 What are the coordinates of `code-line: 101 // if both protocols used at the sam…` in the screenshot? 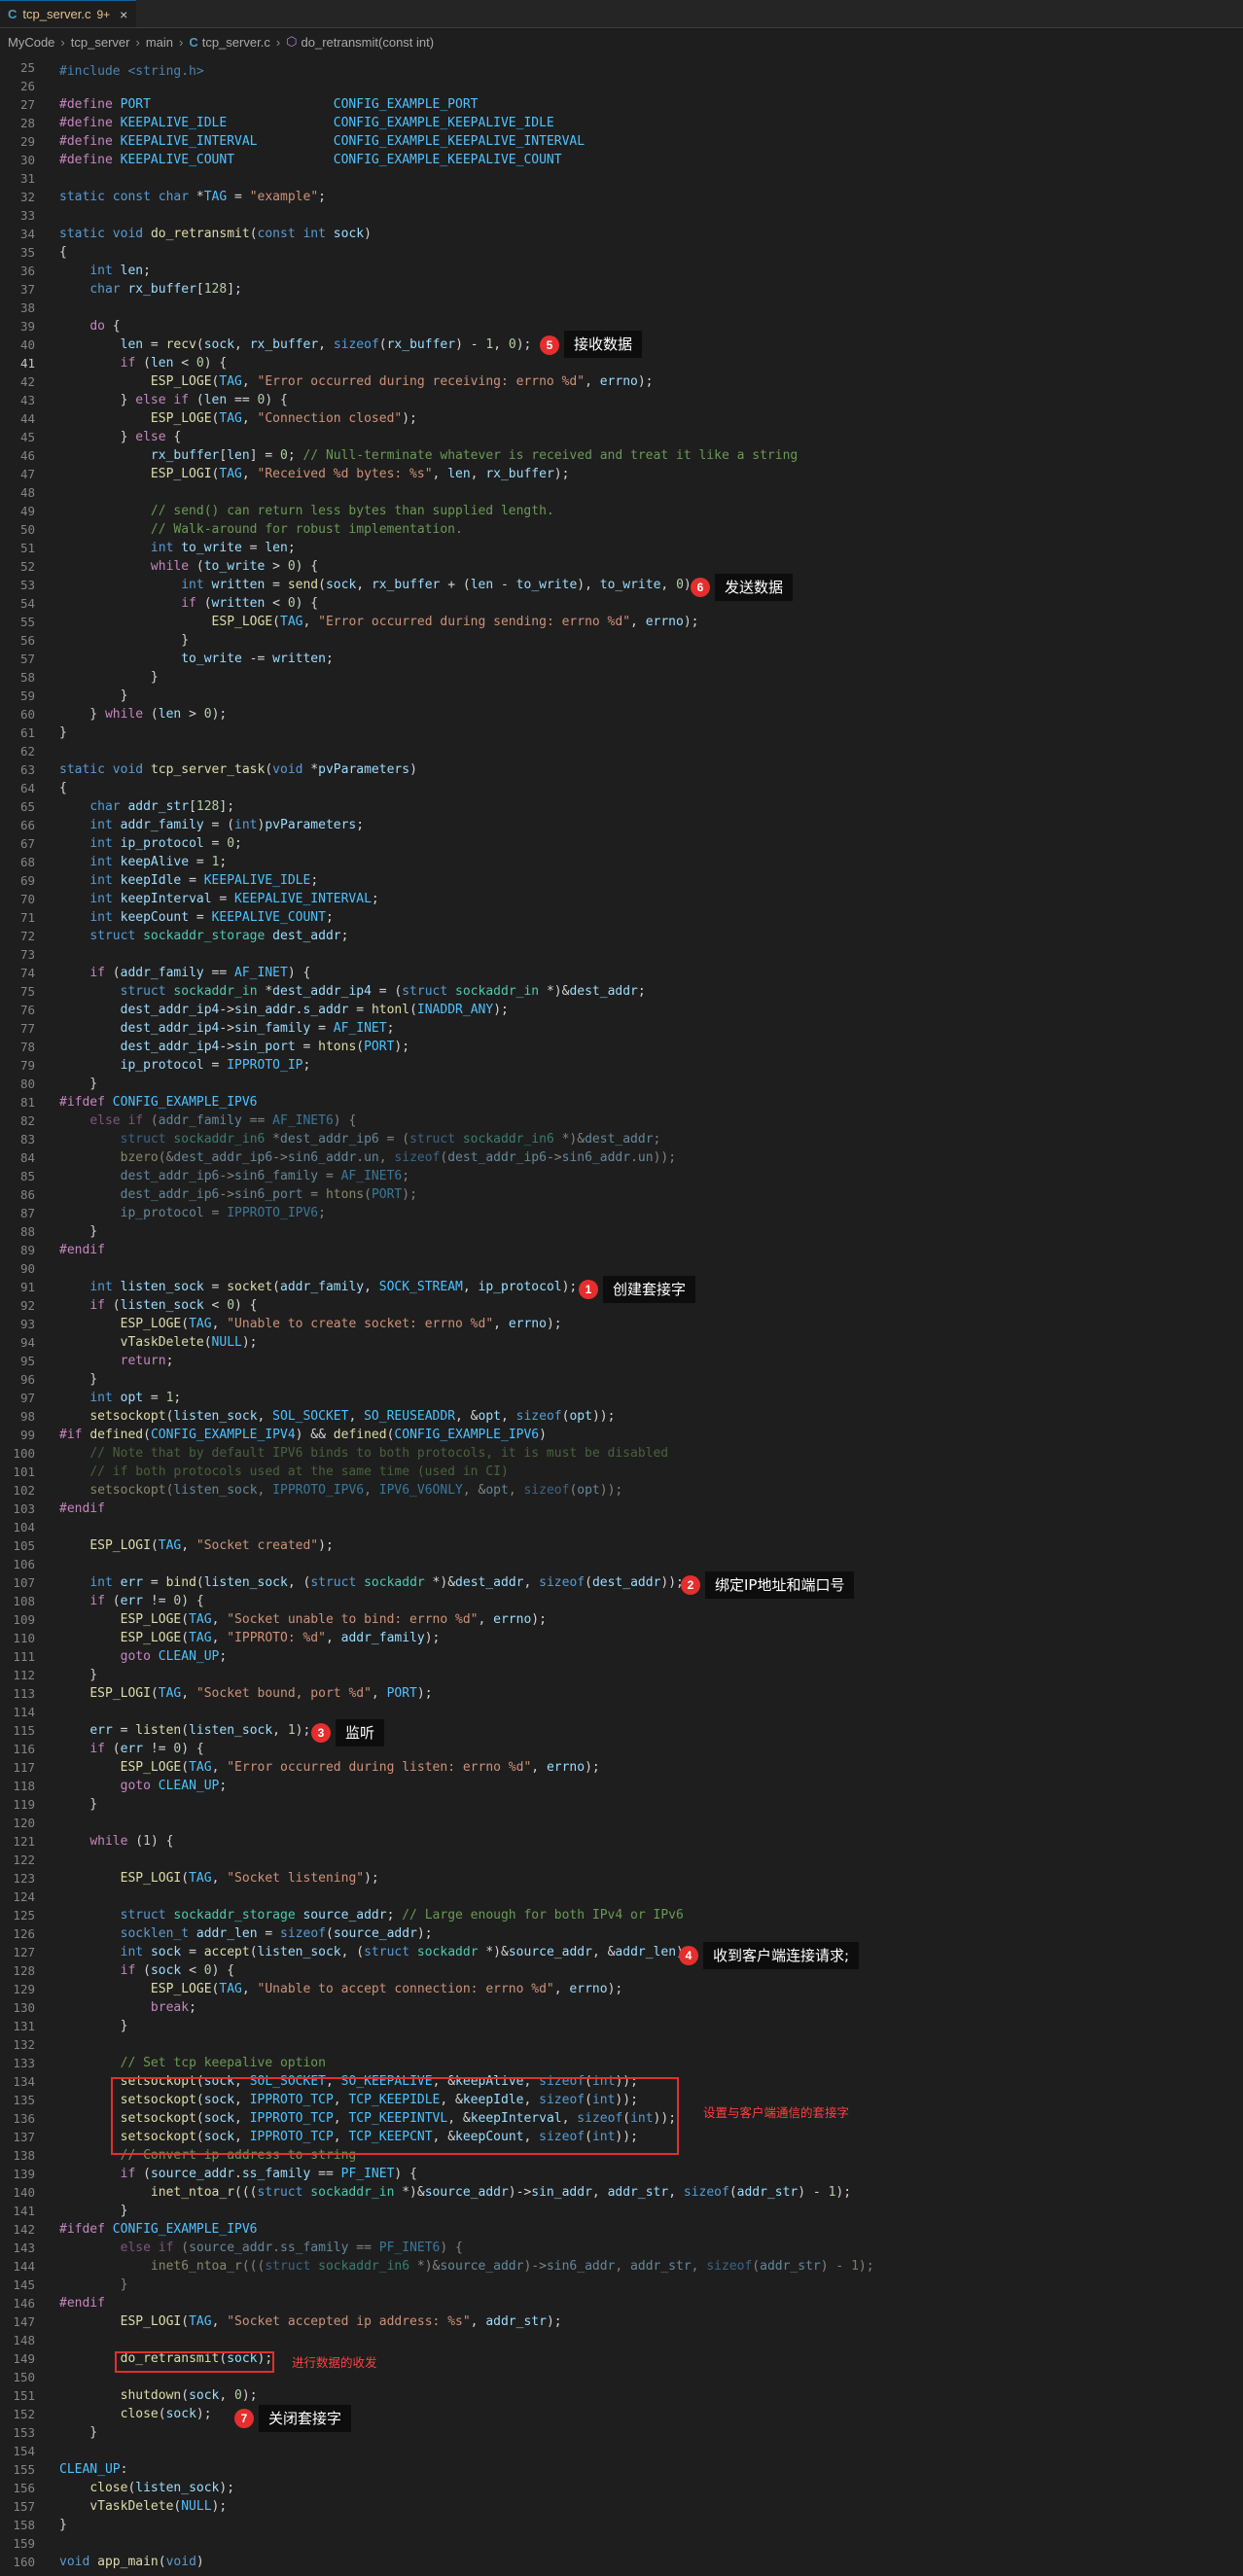 It's located at (621, 1472).